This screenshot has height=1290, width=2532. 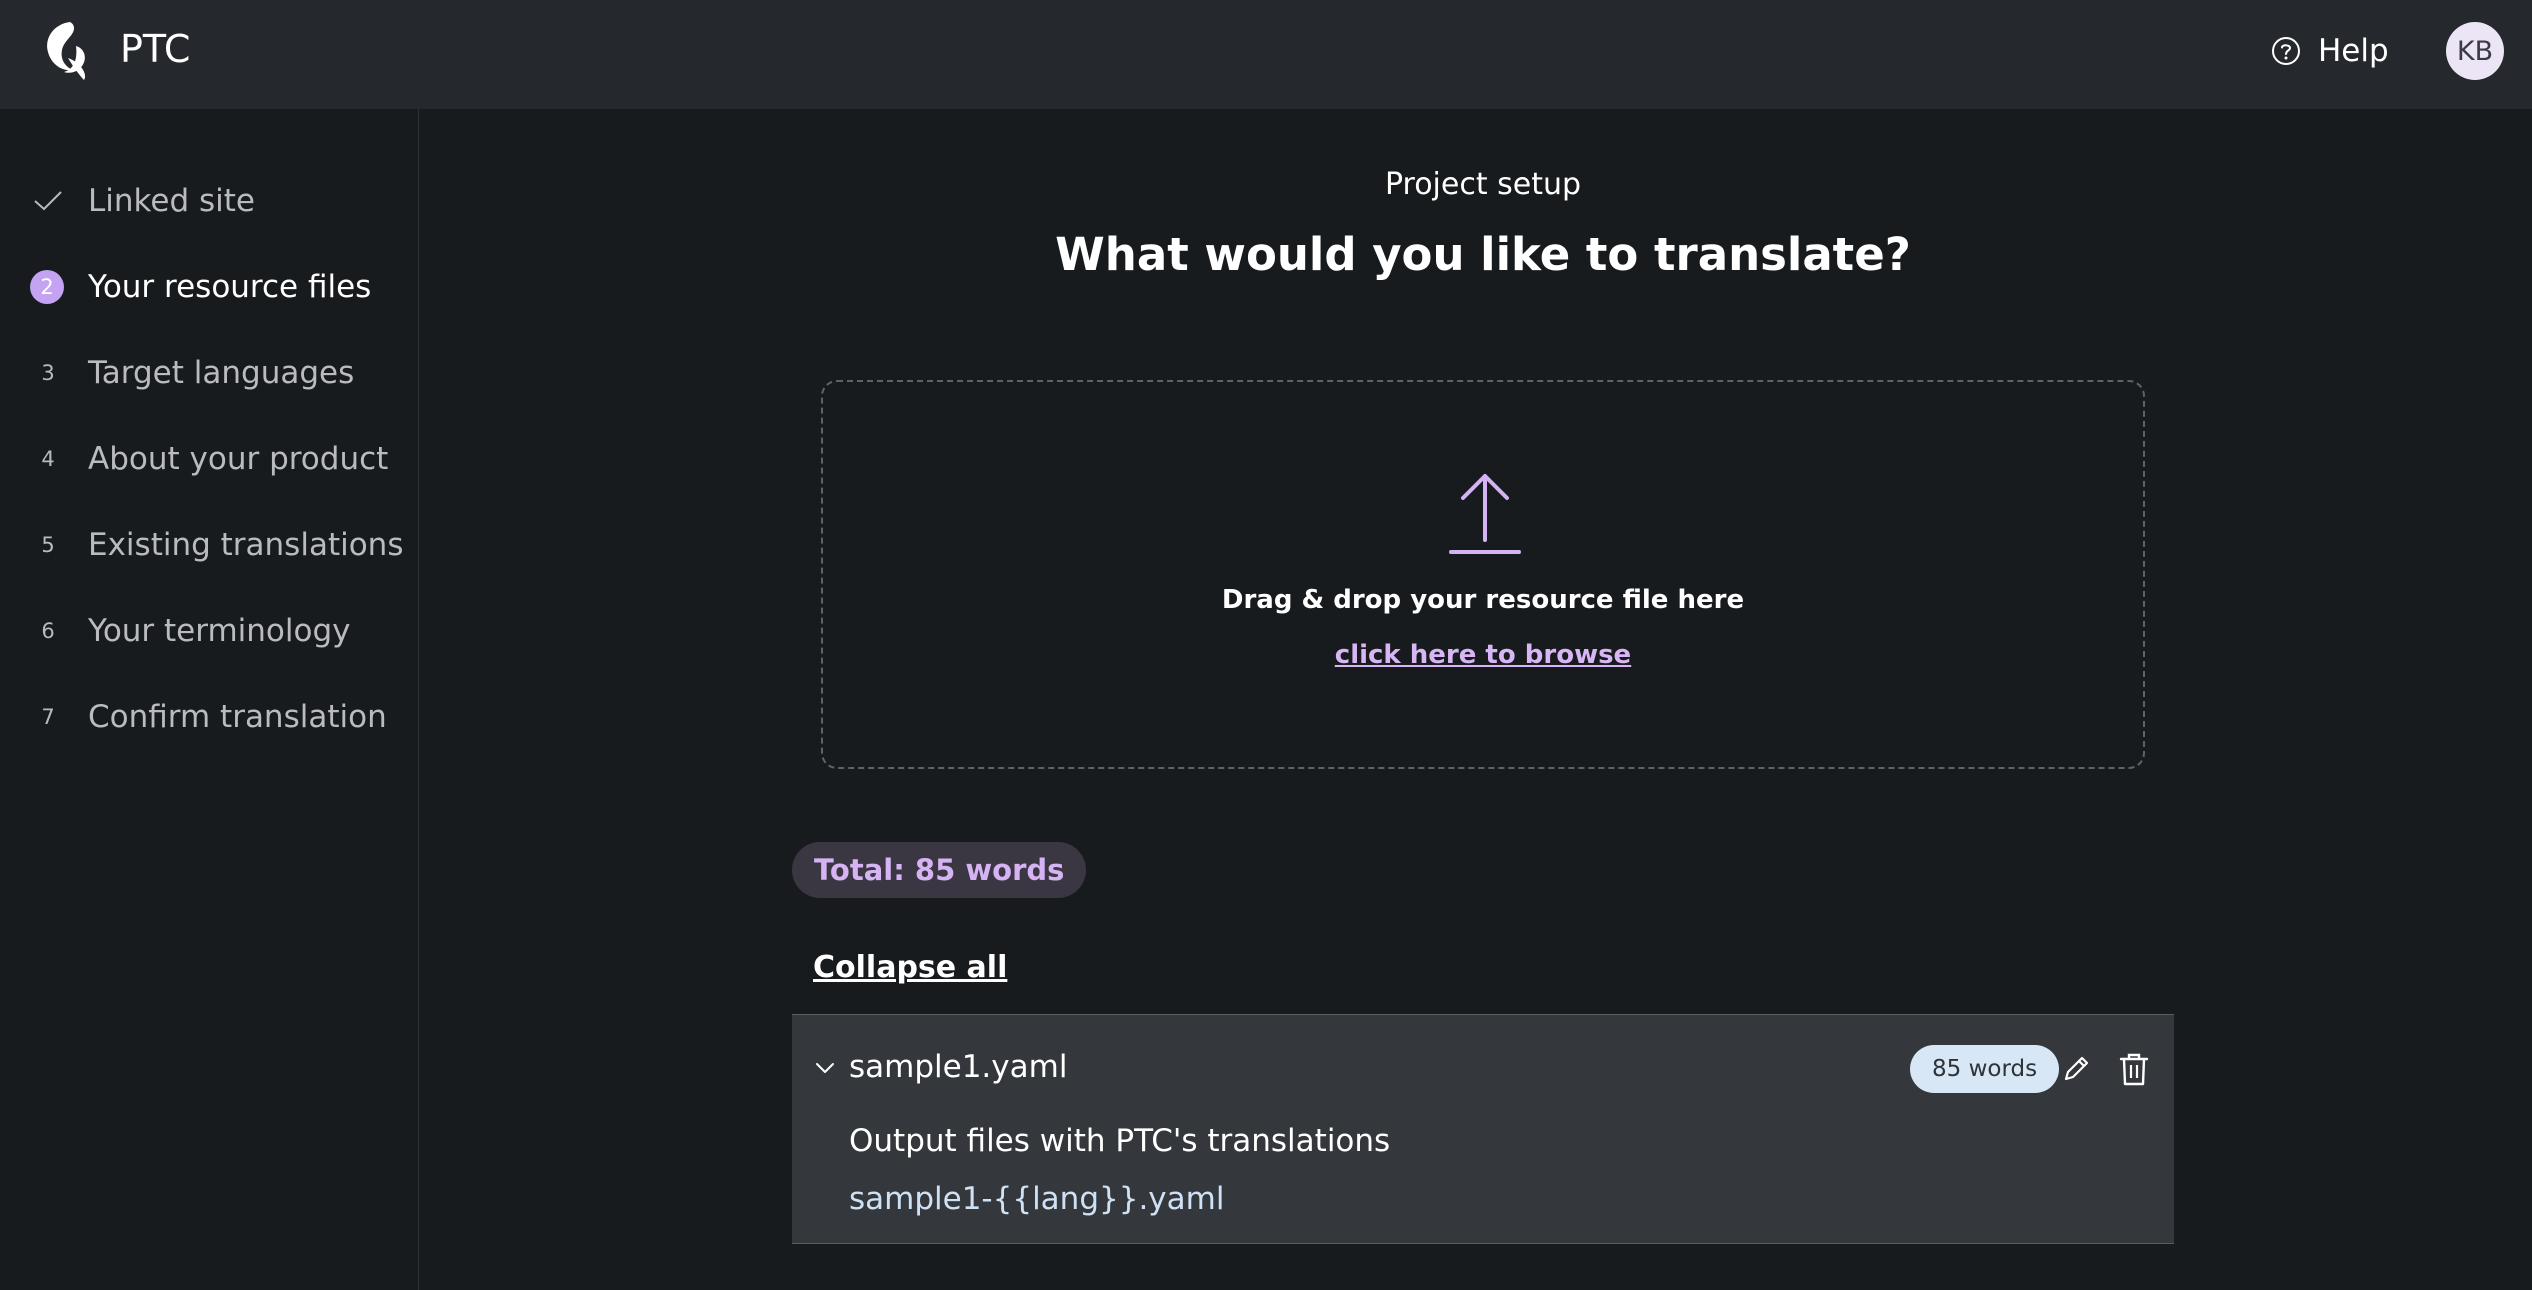 What do you see at coordinates (1485, 514) in the screenshot?
I see `upload-icon` at bounding box center [1485, 514].